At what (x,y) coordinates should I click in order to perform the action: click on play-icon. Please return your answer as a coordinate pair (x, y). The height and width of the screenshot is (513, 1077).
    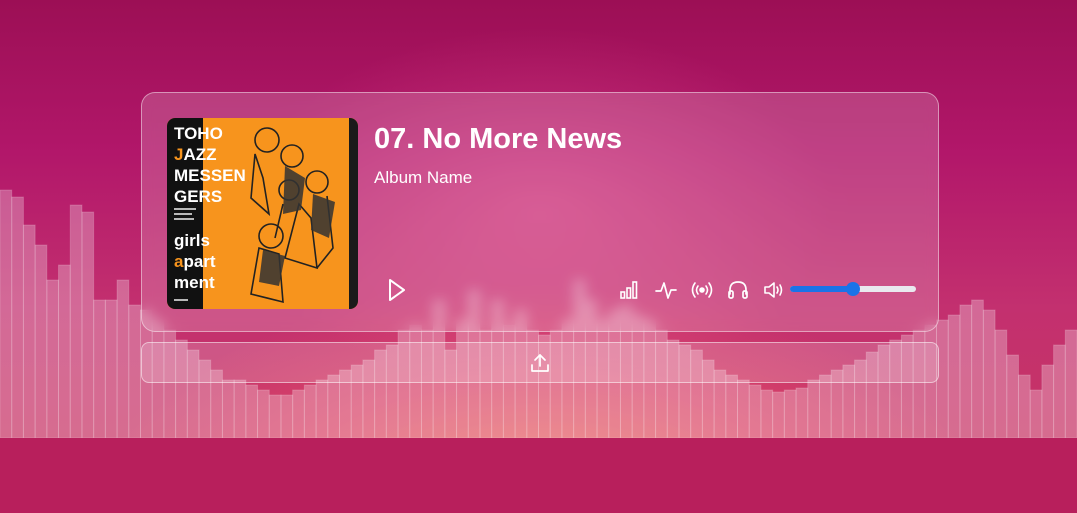
    Looking at the image, I should click on (397, 290).